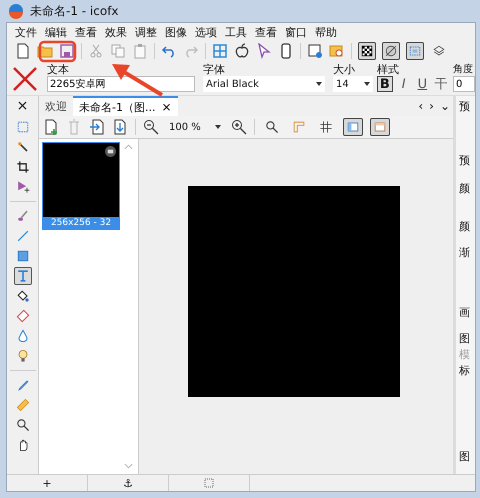 Image resolution: width=480 pixels, height=498 pixels. I want to click on field-label: 大小, so click(344, 69).